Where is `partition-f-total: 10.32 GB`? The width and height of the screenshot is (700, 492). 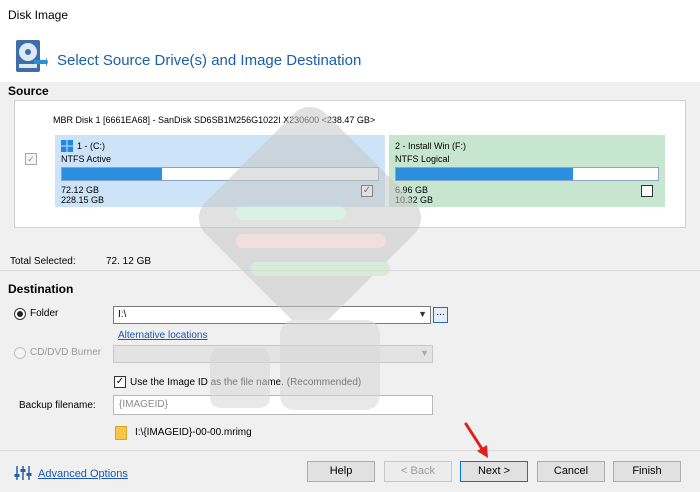
partition-f-total: 10.32 GB is located at coordinates (414, 200).